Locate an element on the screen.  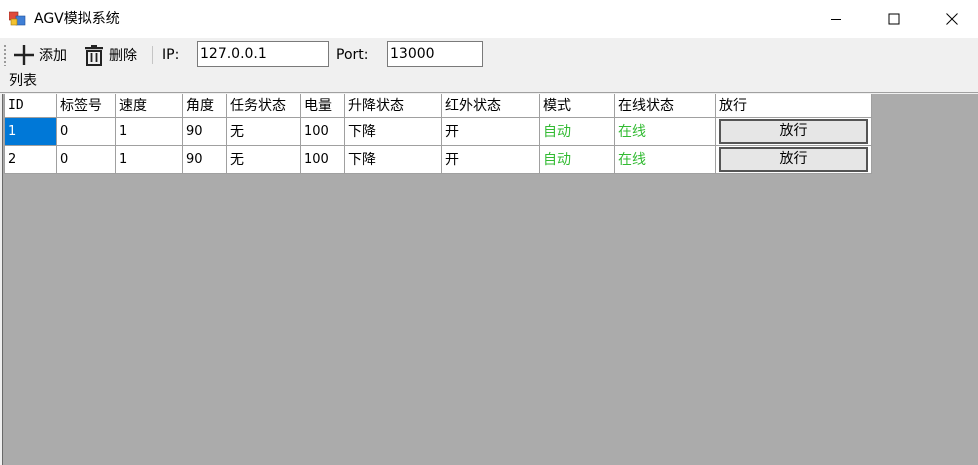
group-divider is located at coordinates (489, 92).